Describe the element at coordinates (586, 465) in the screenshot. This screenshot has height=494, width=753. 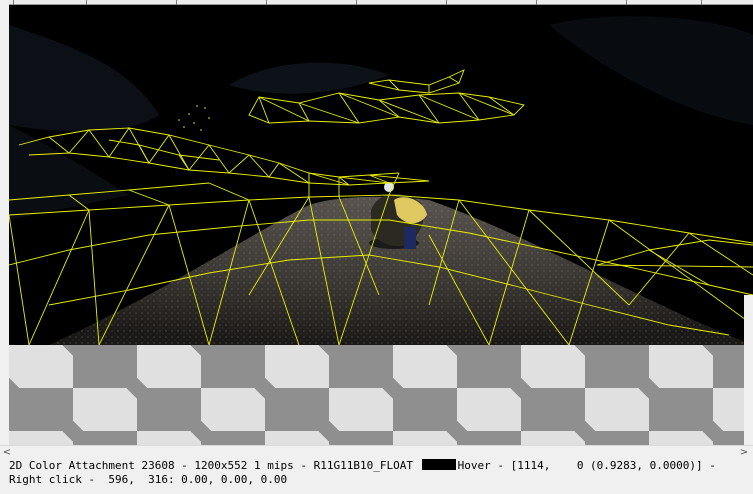
I see `hover-info: Hover - [1114, 0 (0.9283, 0.0000)] -` at that location.